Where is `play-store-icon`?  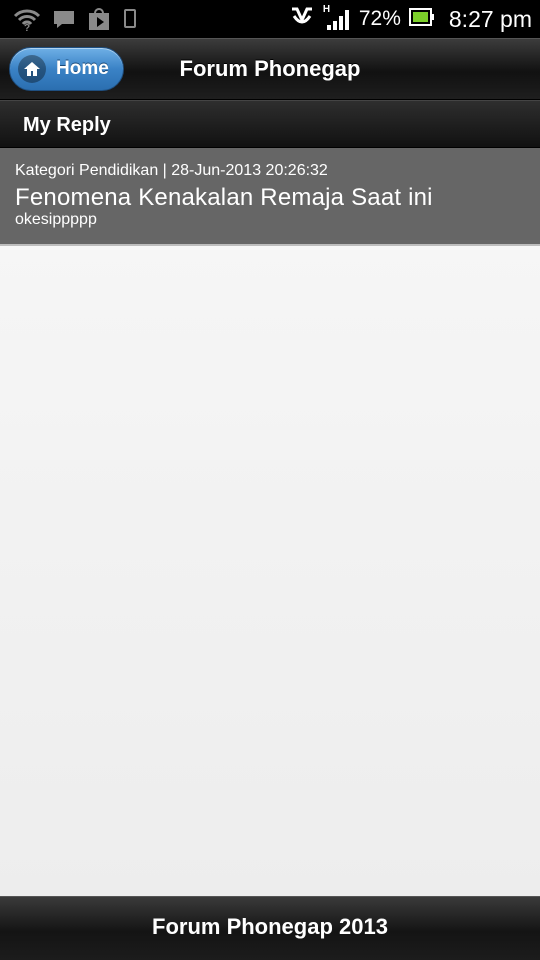
play-store-icon is located at coordinates (99, 19).